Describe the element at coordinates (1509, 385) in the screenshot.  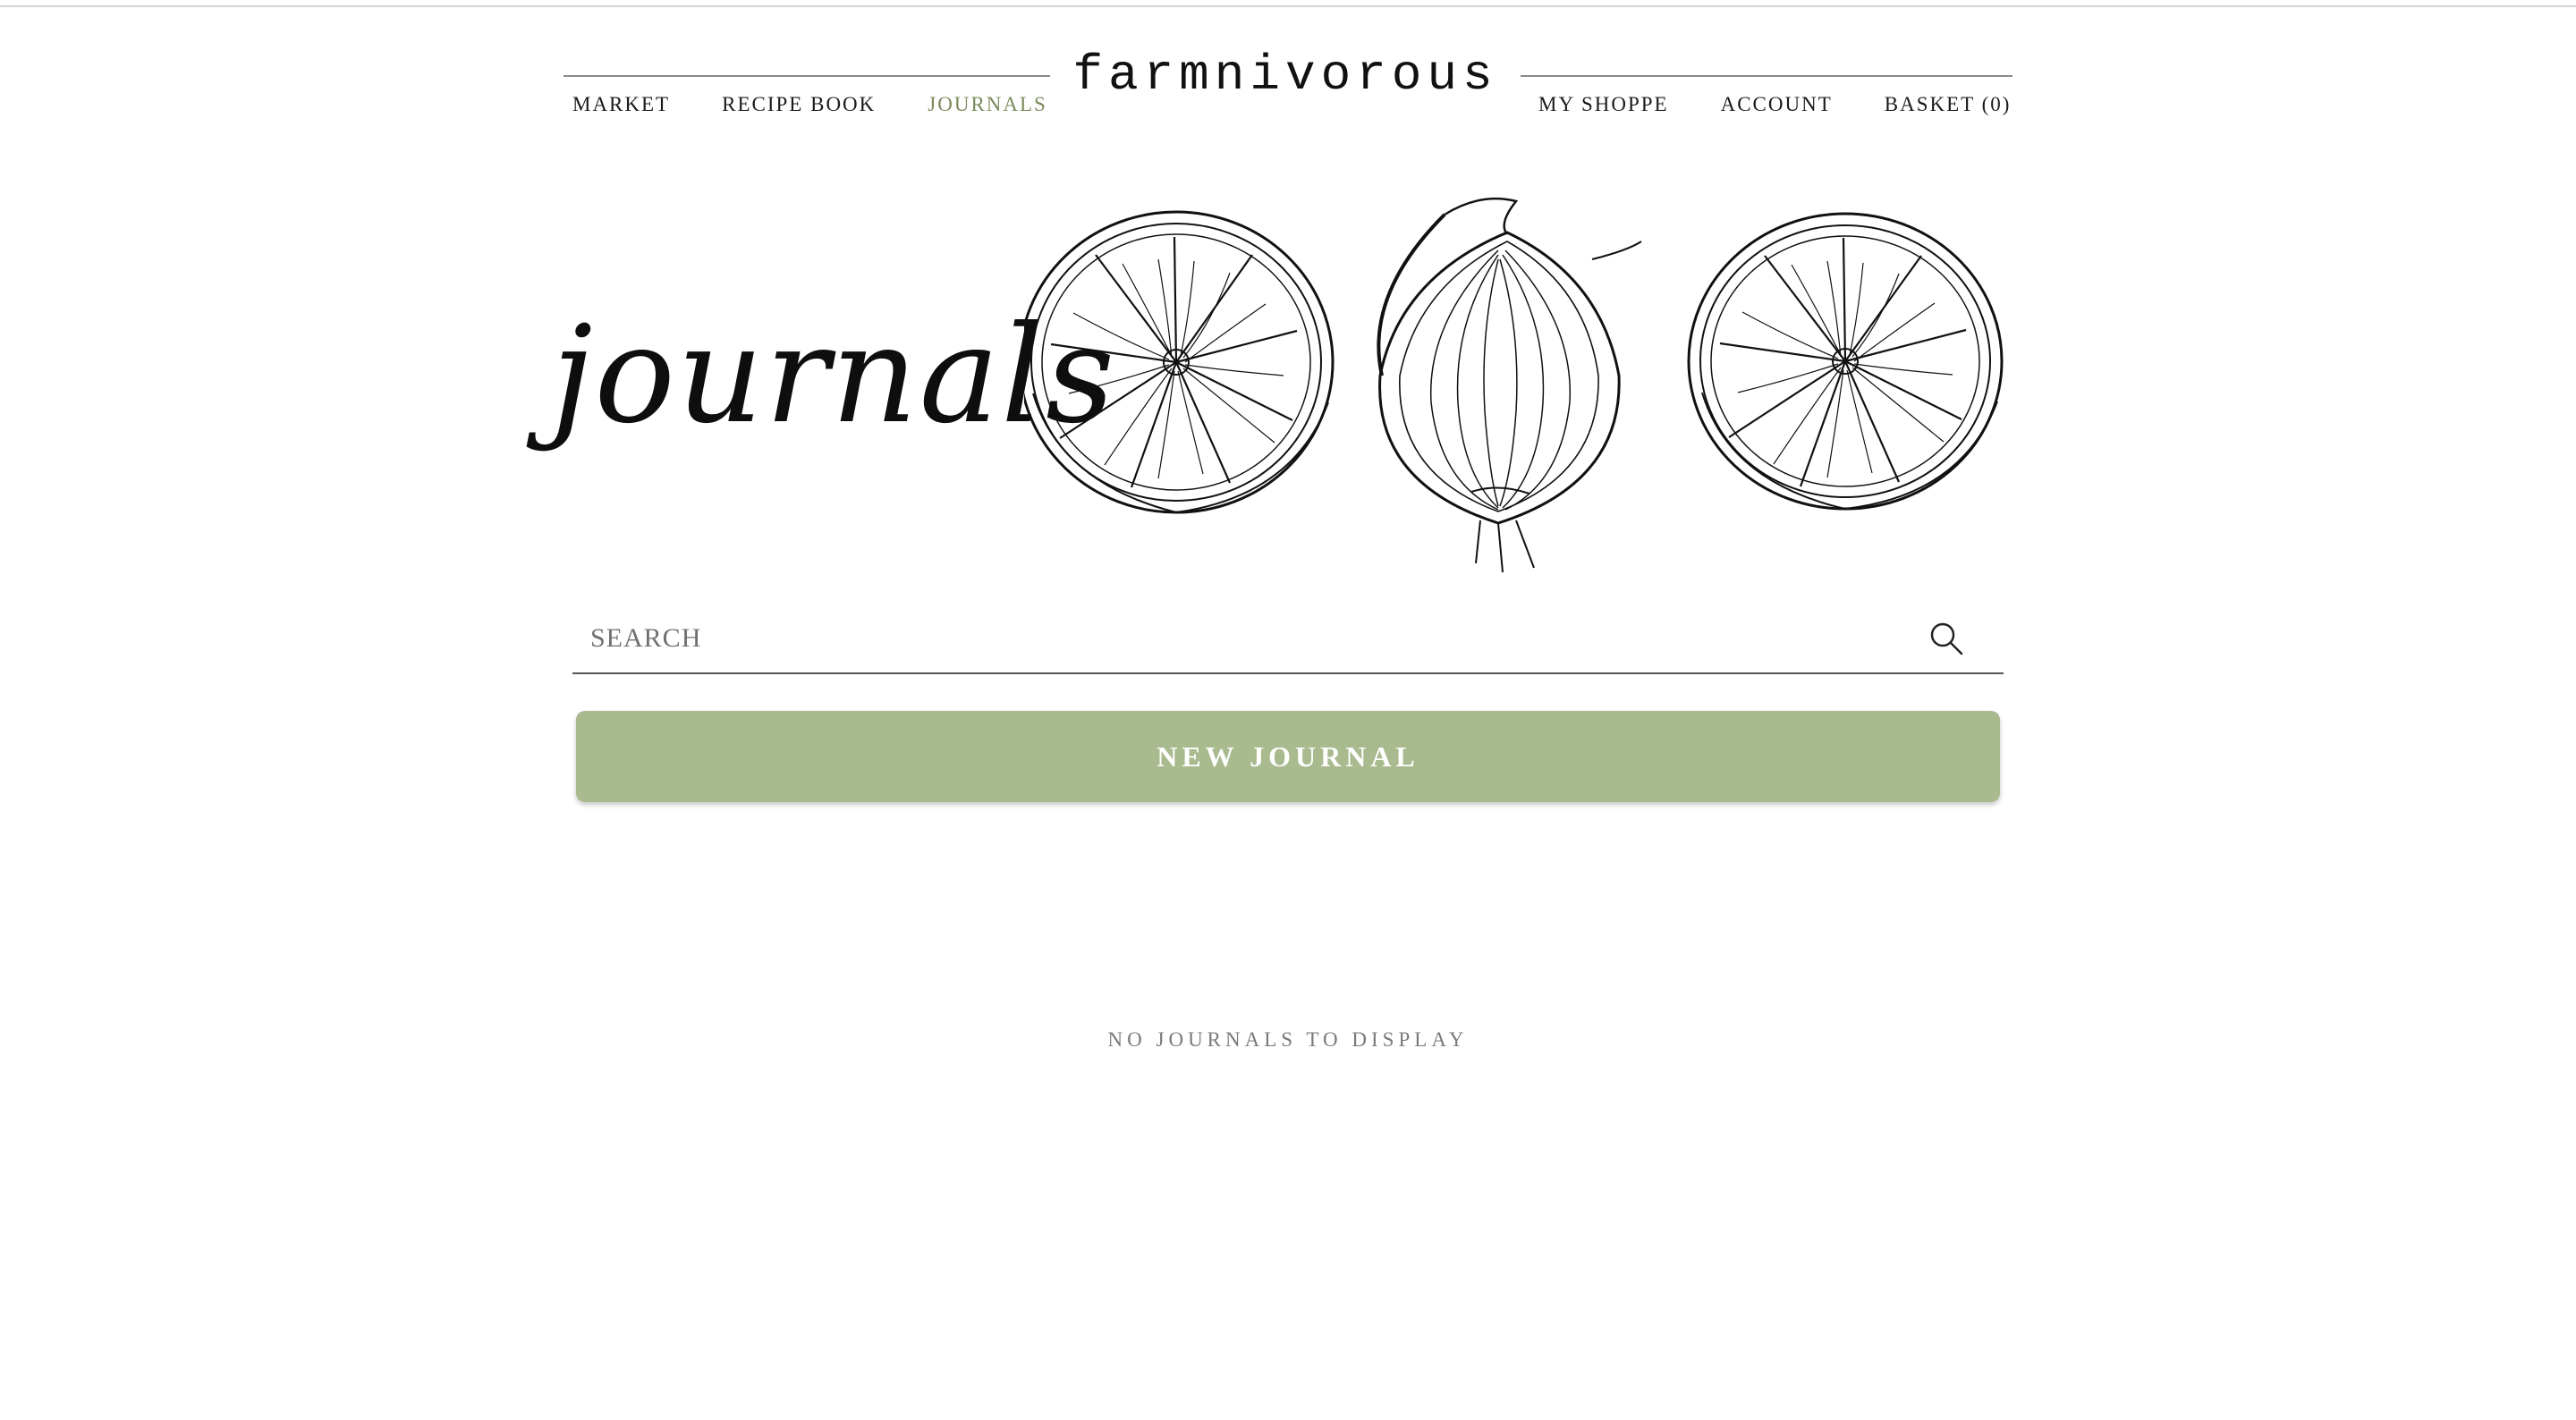
I see `onion-half-illustration` at that location.